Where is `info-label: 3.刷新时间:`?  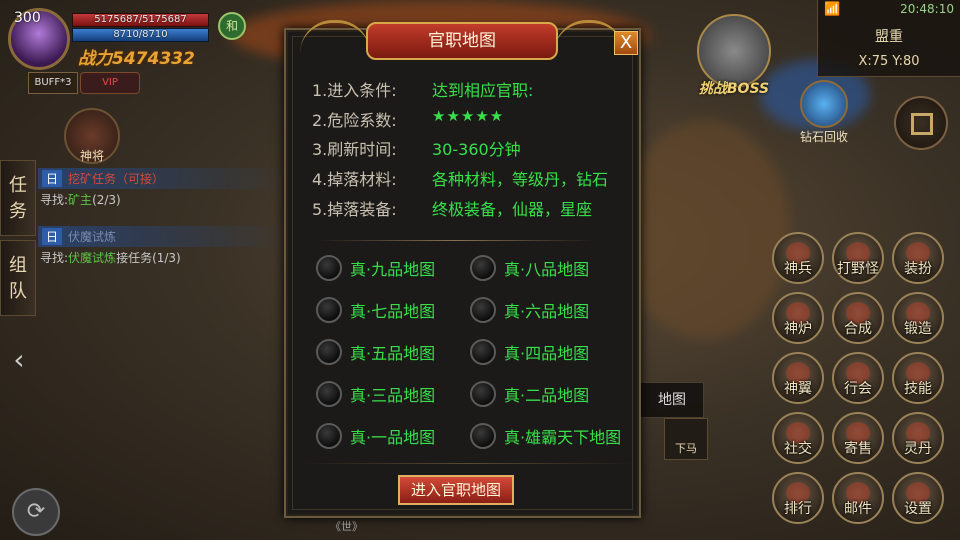
info-label: 3.刷新时间: is located at coordinates (354, 149).